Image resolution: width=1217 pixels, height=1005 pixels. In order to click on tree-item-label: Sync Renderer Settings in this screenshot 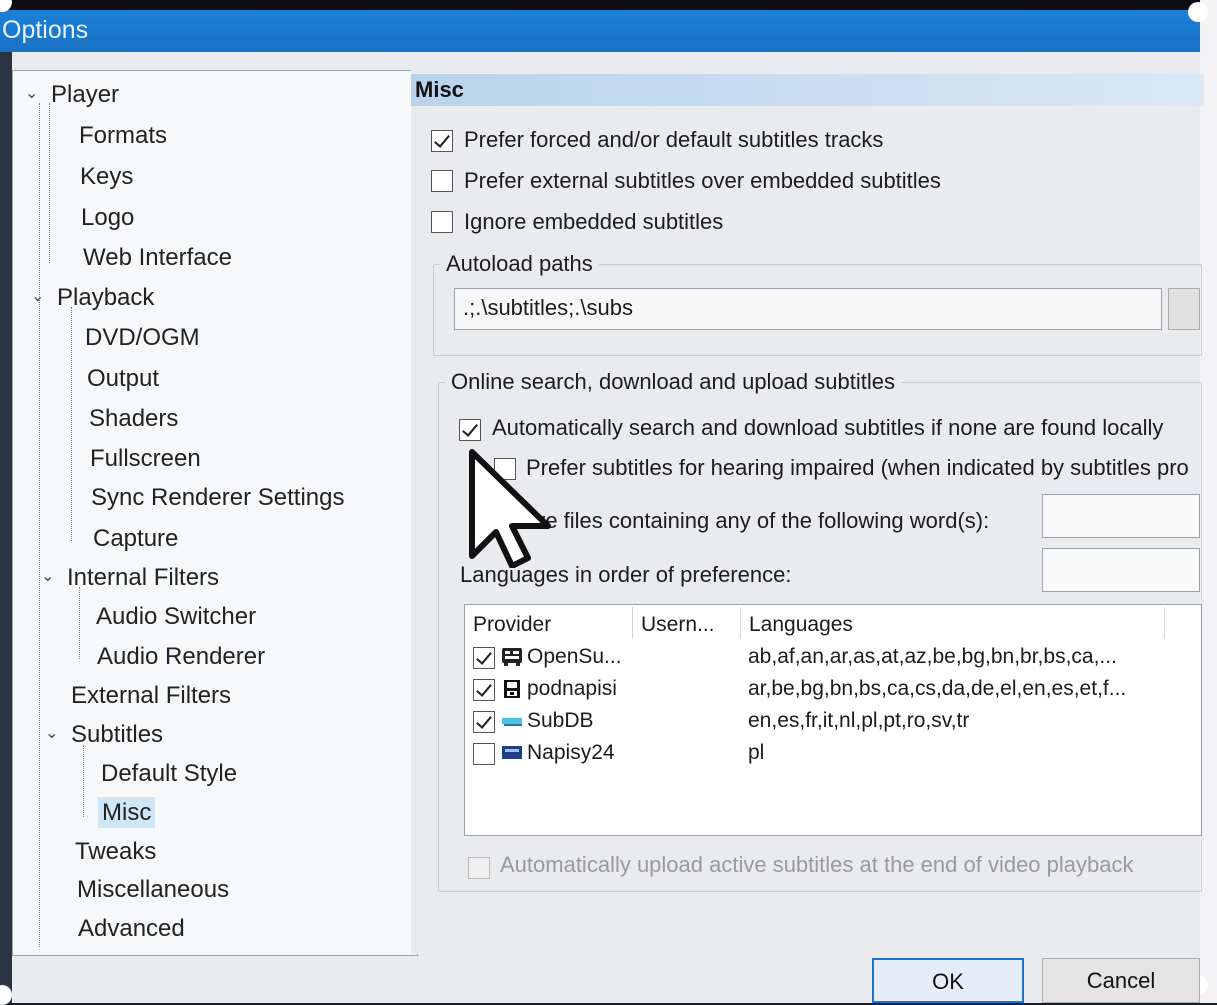, I will do `click(218, 497)`.